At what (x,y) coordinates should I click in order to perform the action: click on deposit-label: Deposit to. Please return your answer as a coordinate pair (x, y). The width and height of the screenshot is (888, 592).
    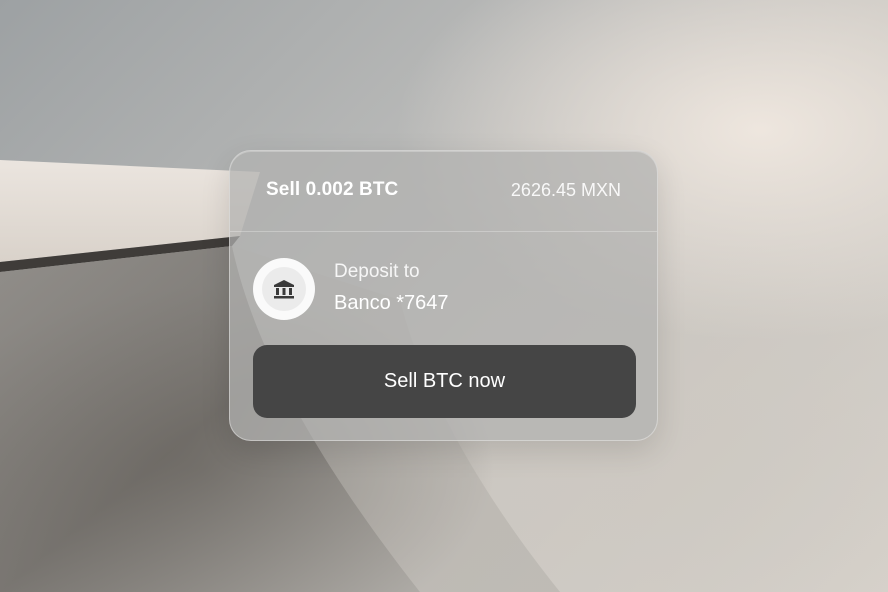
    Looking at the image, I should click on (377, 271).